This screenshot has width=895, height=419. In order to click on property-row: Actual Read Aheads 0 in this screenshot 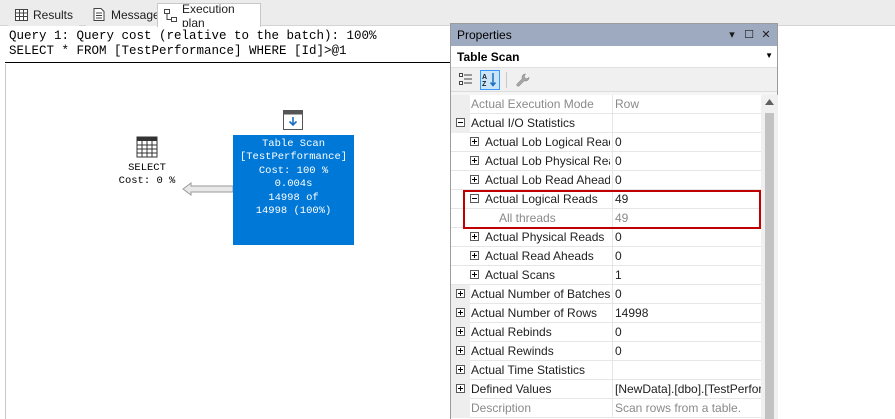, I will do `click(606, 256)`.